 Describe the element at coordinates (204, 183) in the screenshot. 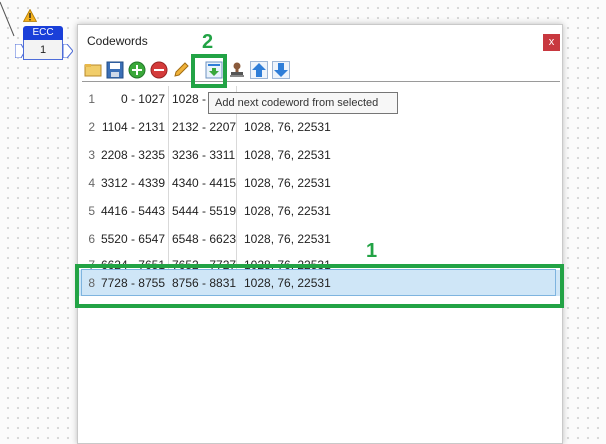

I see `row-subrange: 4340 - 4415` at that location.